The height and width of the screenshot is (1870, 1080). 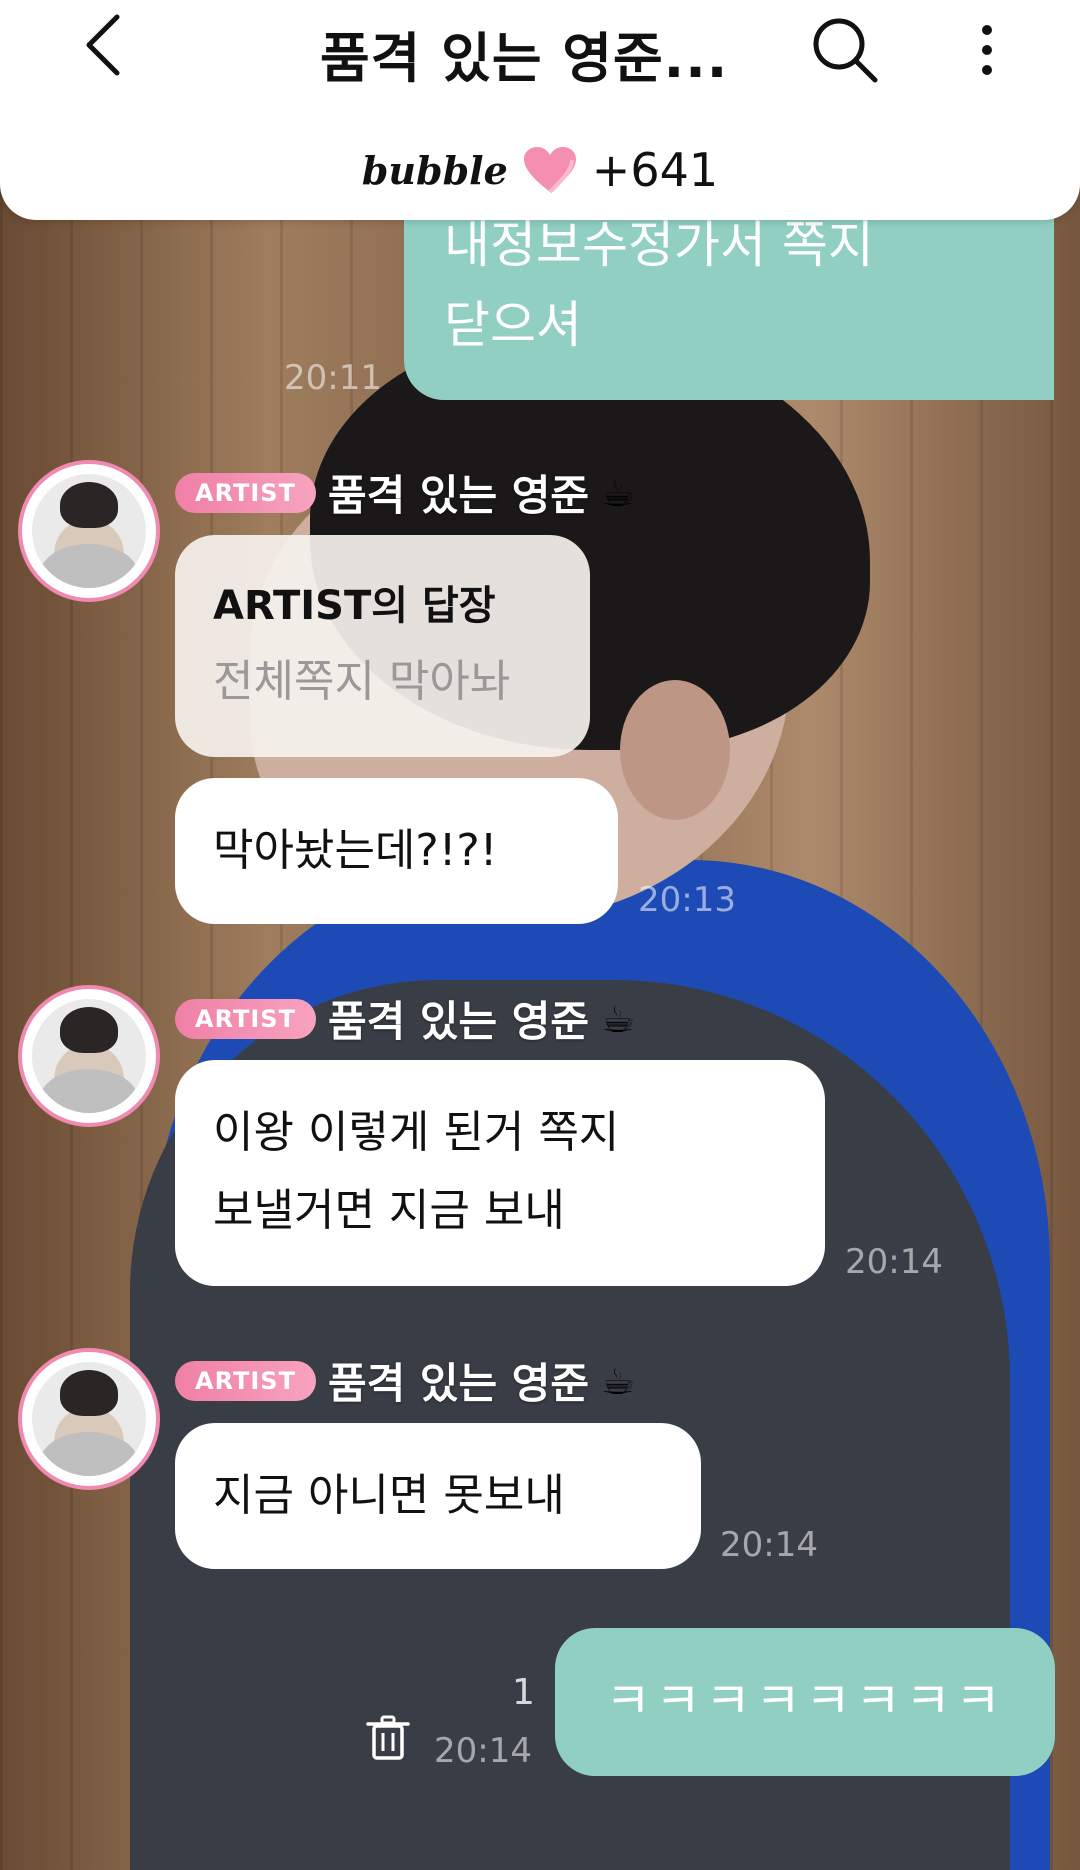 I want to click on bubble-brand: bubble, so click(x=434, y=170).